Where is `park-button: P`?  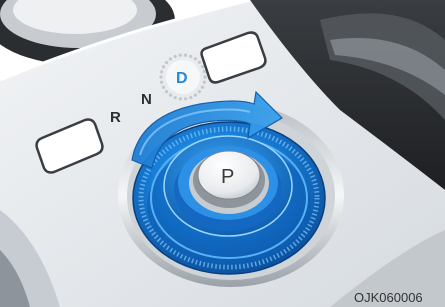
park-button: P is located at coordinates (229, 175).